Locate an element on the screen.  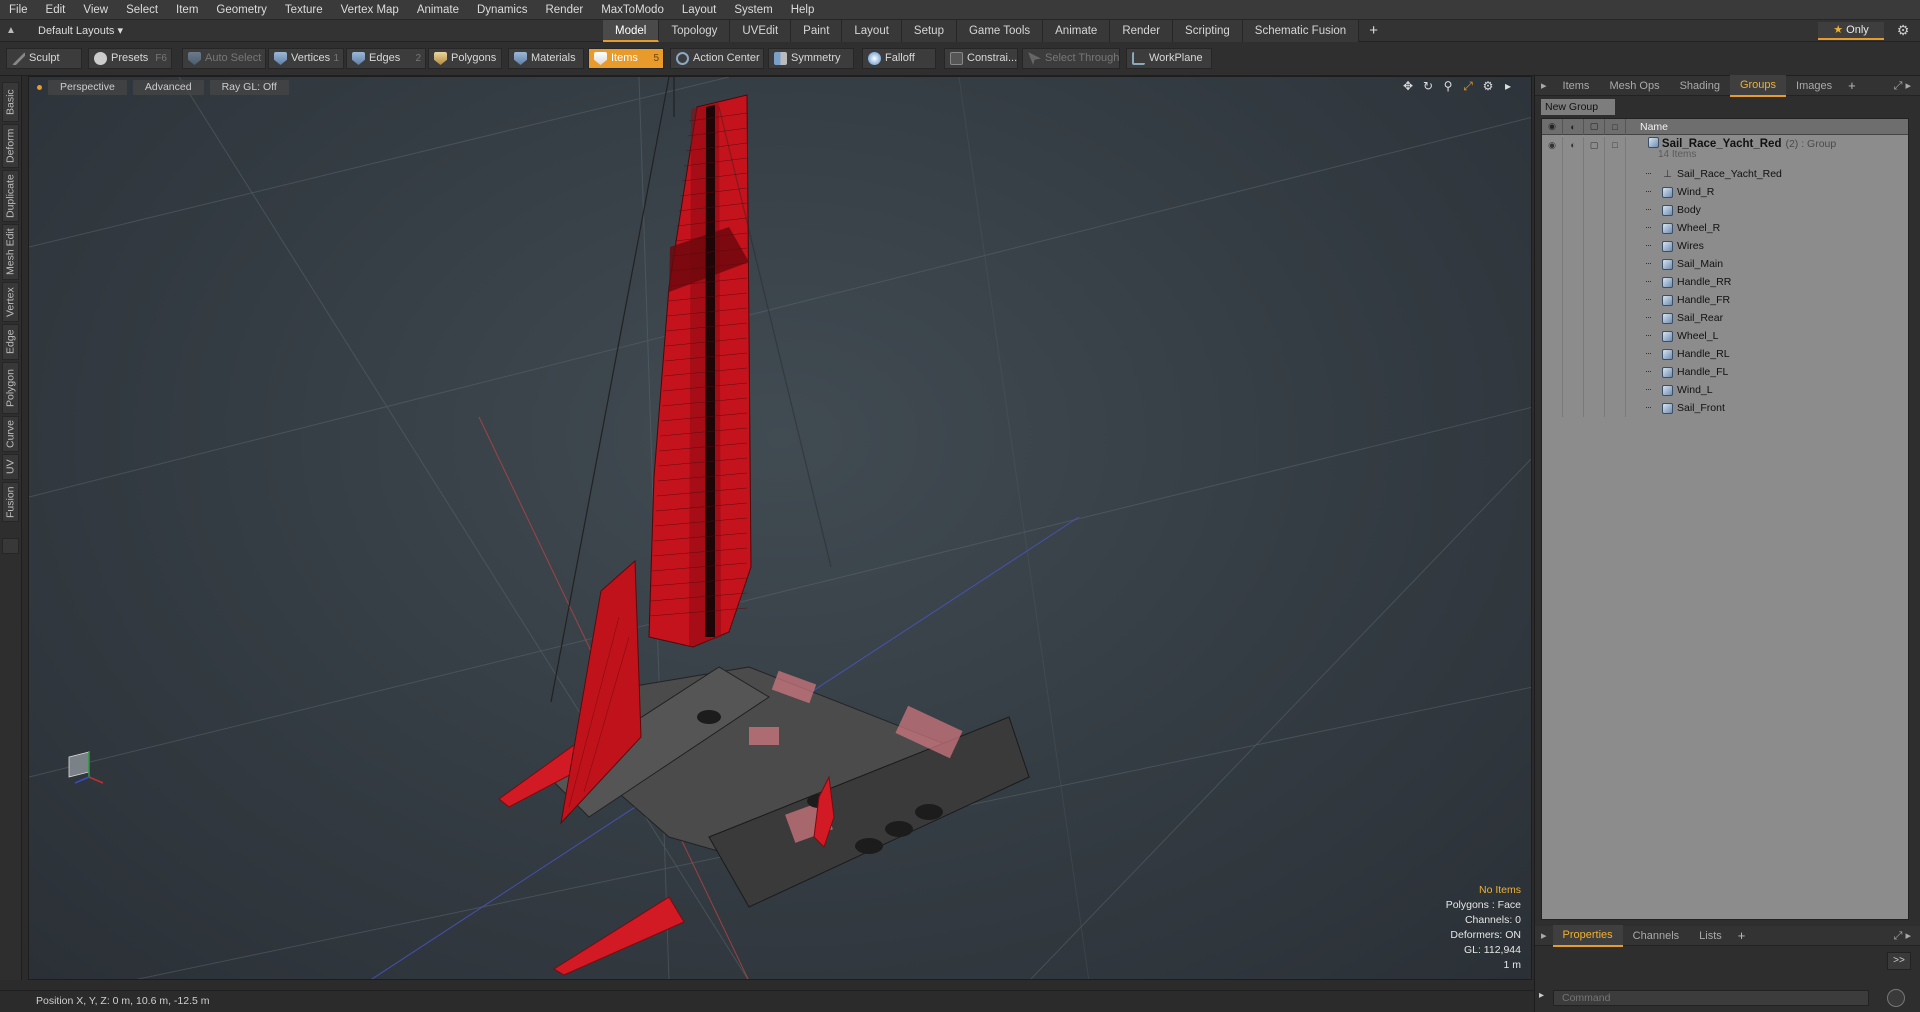
layout-tab-model: Model is located at coordinates (631, 31).